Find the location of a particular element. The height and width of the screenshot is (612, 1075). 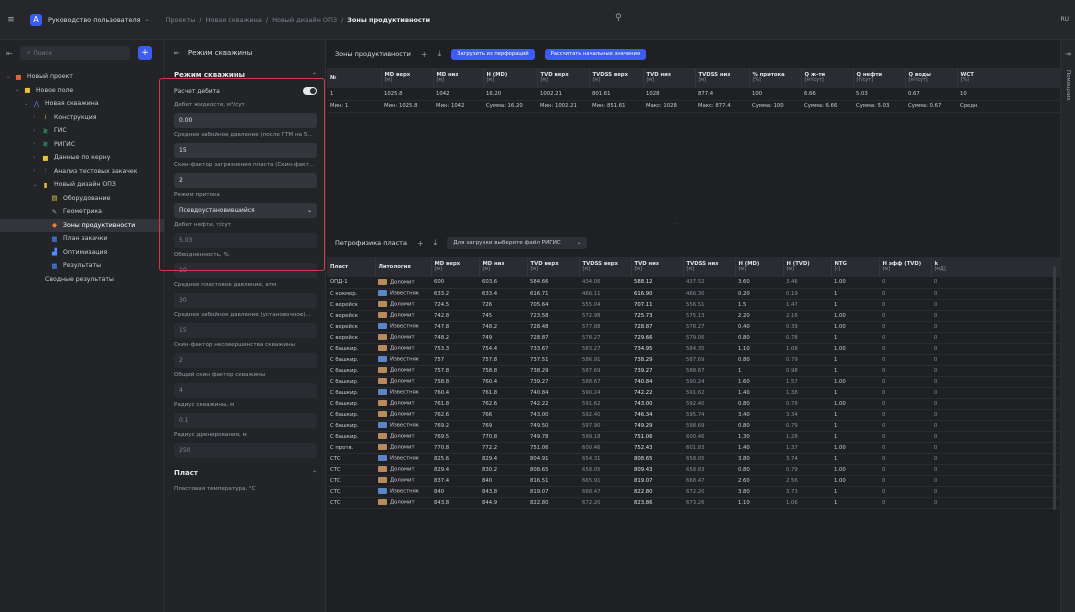

table-cell: 575.13 is located at coordinates (709, 316).